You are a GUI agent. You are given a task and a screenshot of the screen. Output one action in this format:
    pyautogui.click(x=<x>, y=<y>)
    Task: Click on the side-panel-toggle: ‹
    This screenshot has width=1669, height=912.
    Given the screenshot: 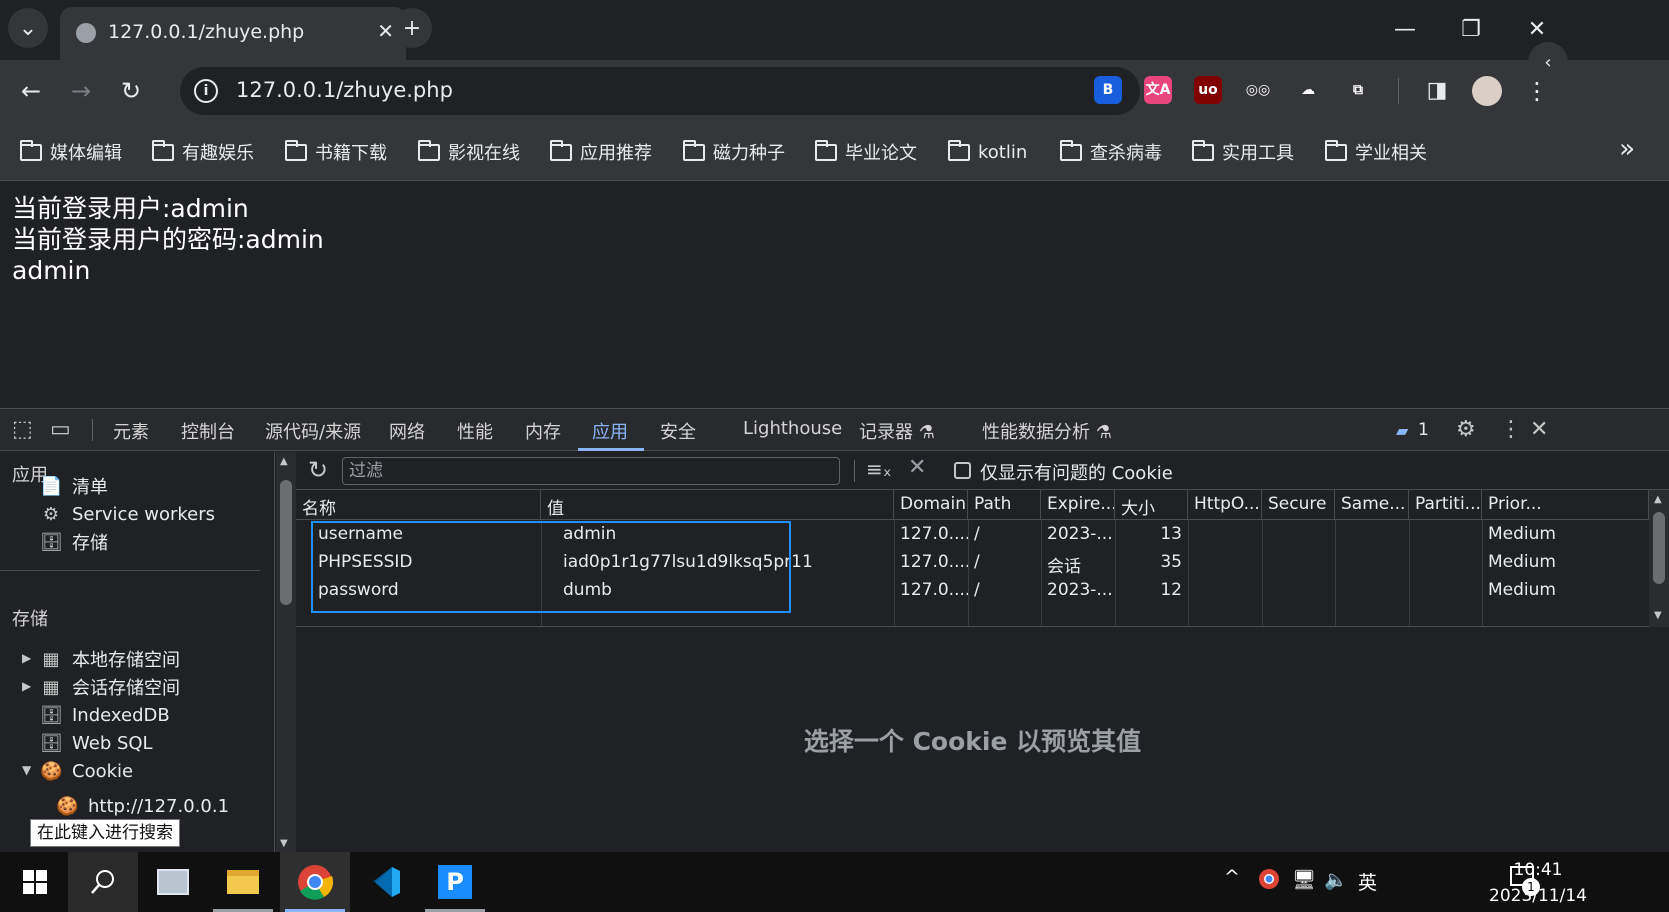 What is the action you would take?
    pyautogui.click(x=1548, y=62)
    